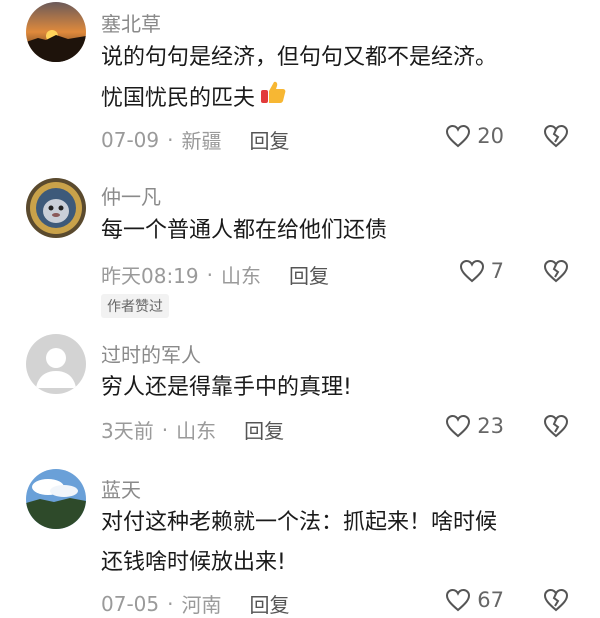  I want to click on sunset-avatar-icon, so click(56, 32).